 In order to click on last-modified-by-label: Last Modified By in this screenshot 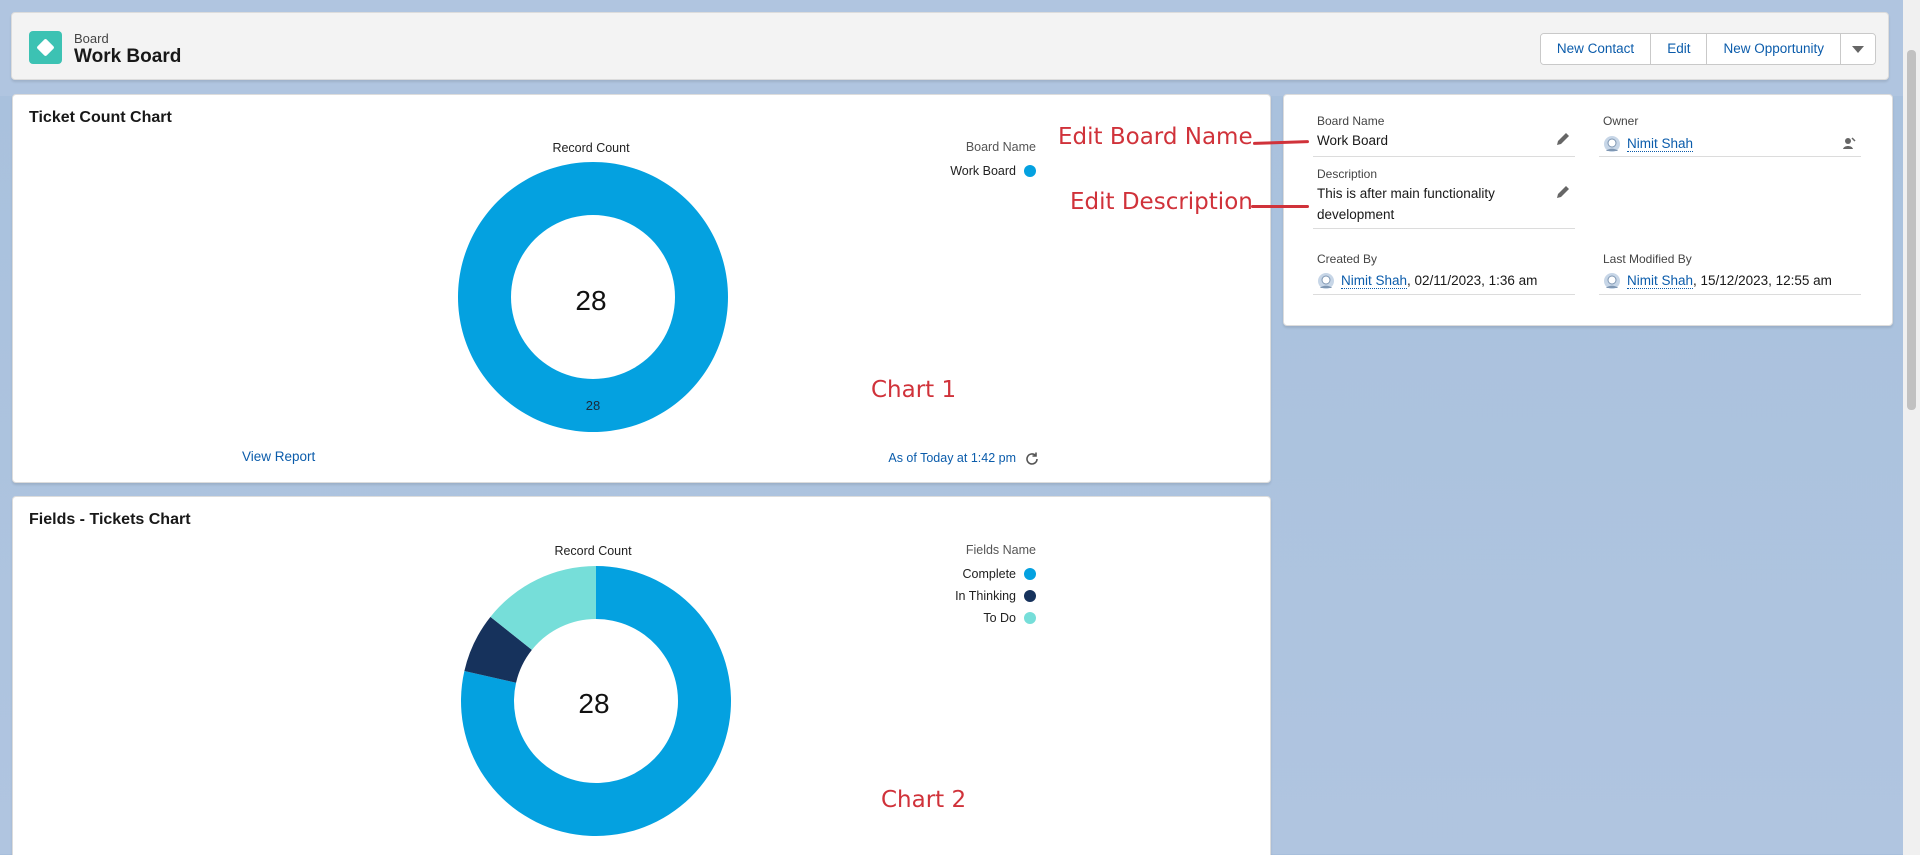, I will do `click(1647, 259)`.